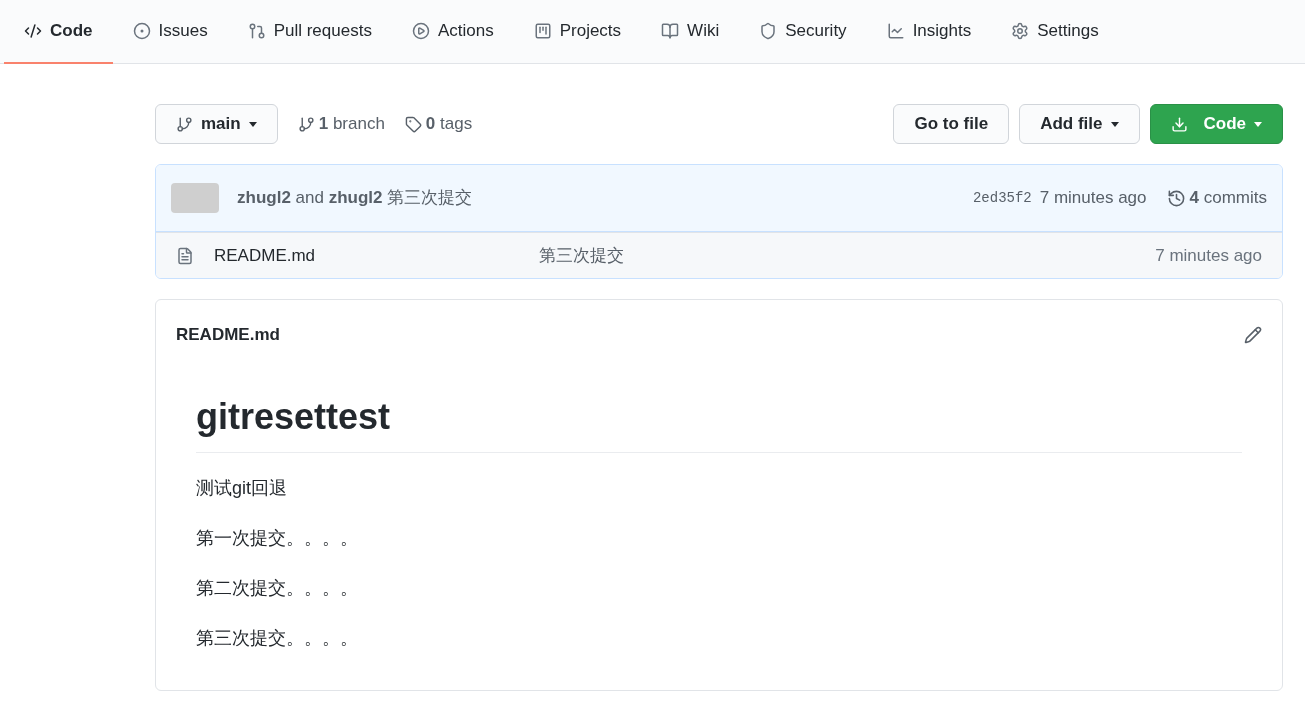 Image resolution: width=1305 pixels, height=709 pixels. What do you see at coordinates (542, 31) in the screenshot?
I see `board-icon` at bounding box center [542, 31].